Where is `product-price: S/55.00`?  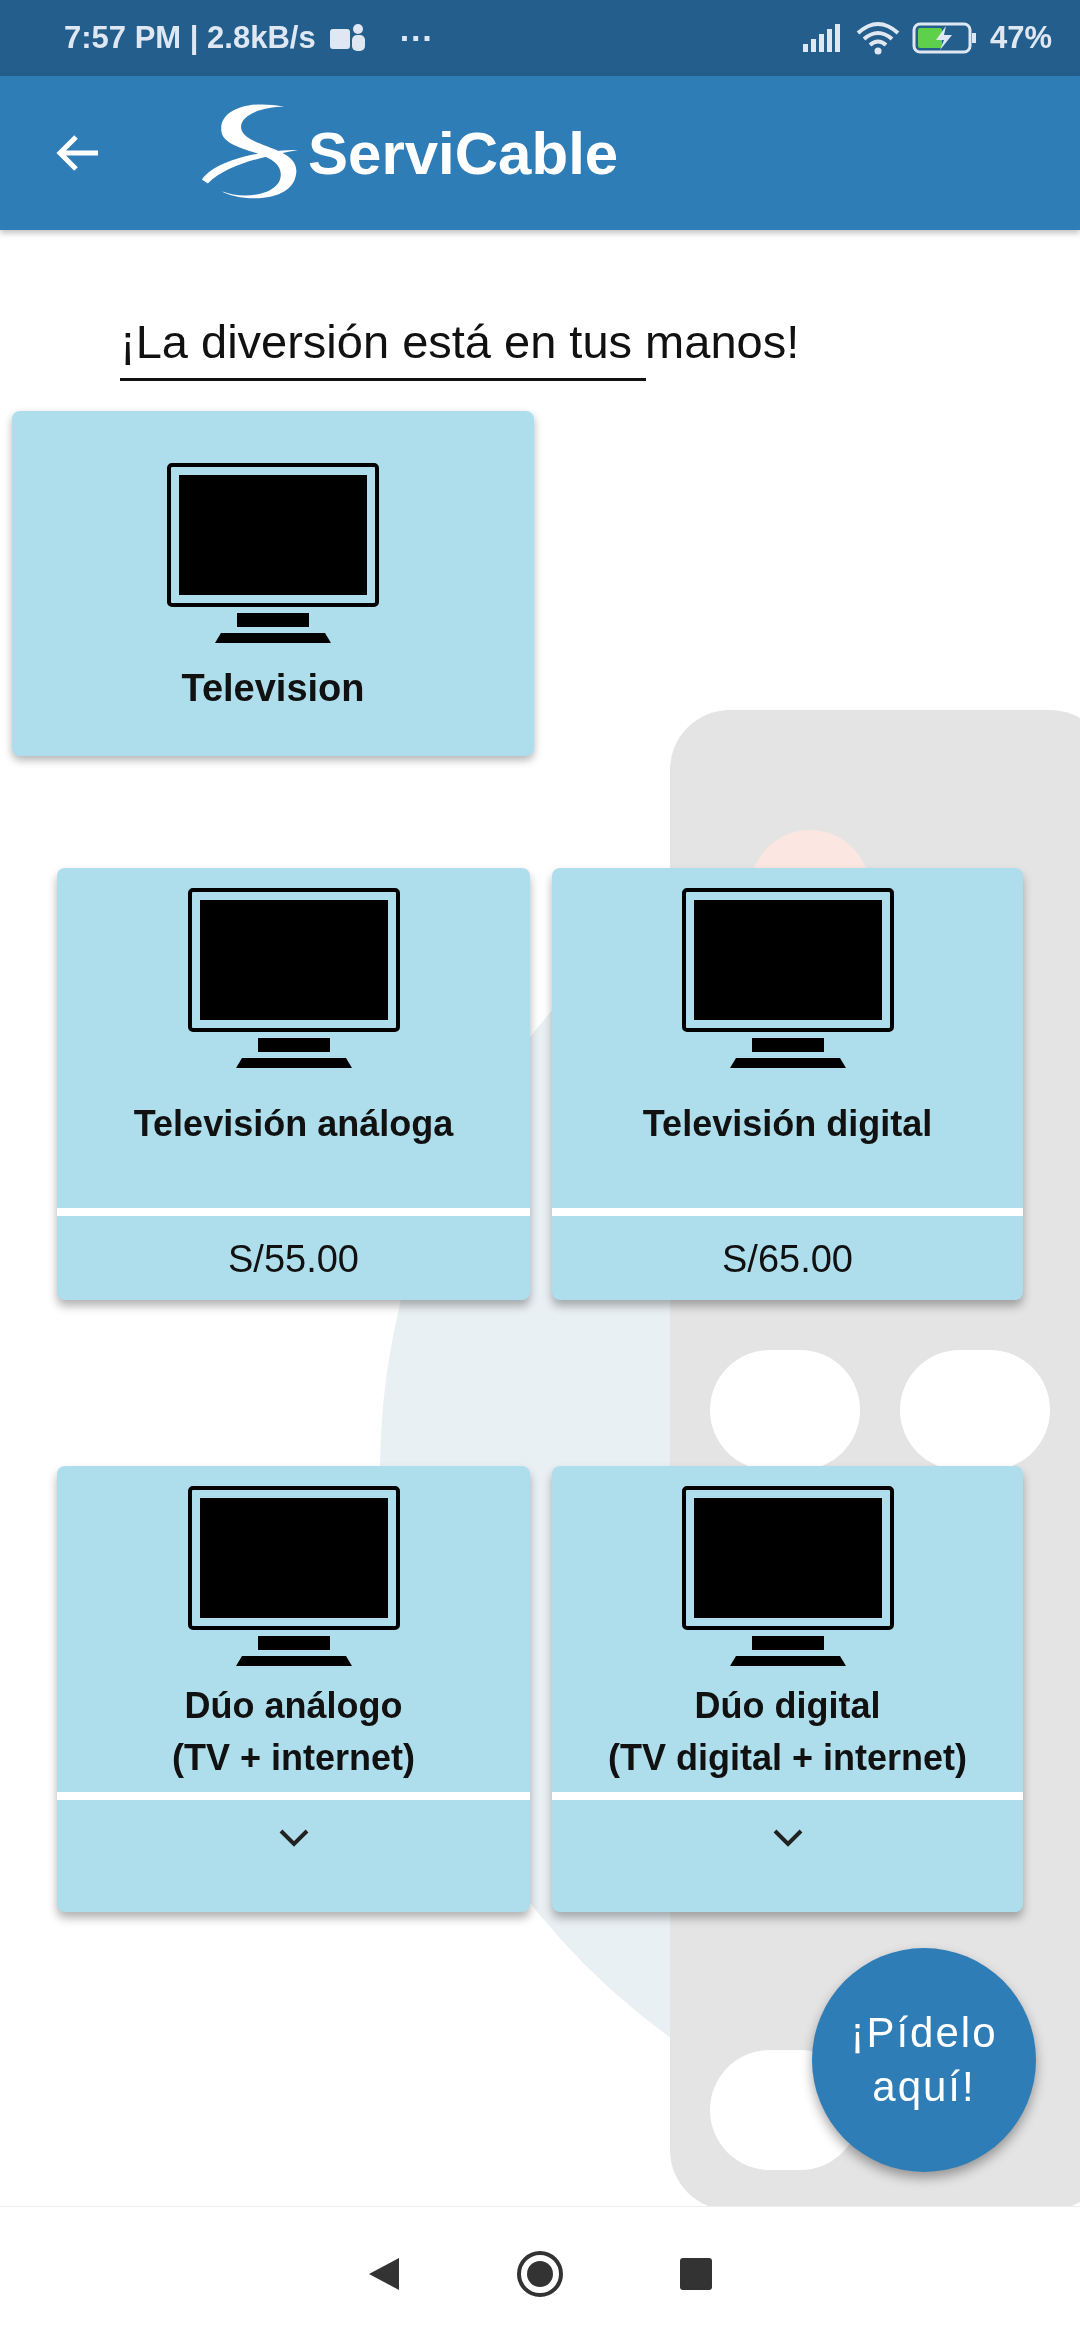
product-price: S/55.00 is located at coordinates (293, 1259).